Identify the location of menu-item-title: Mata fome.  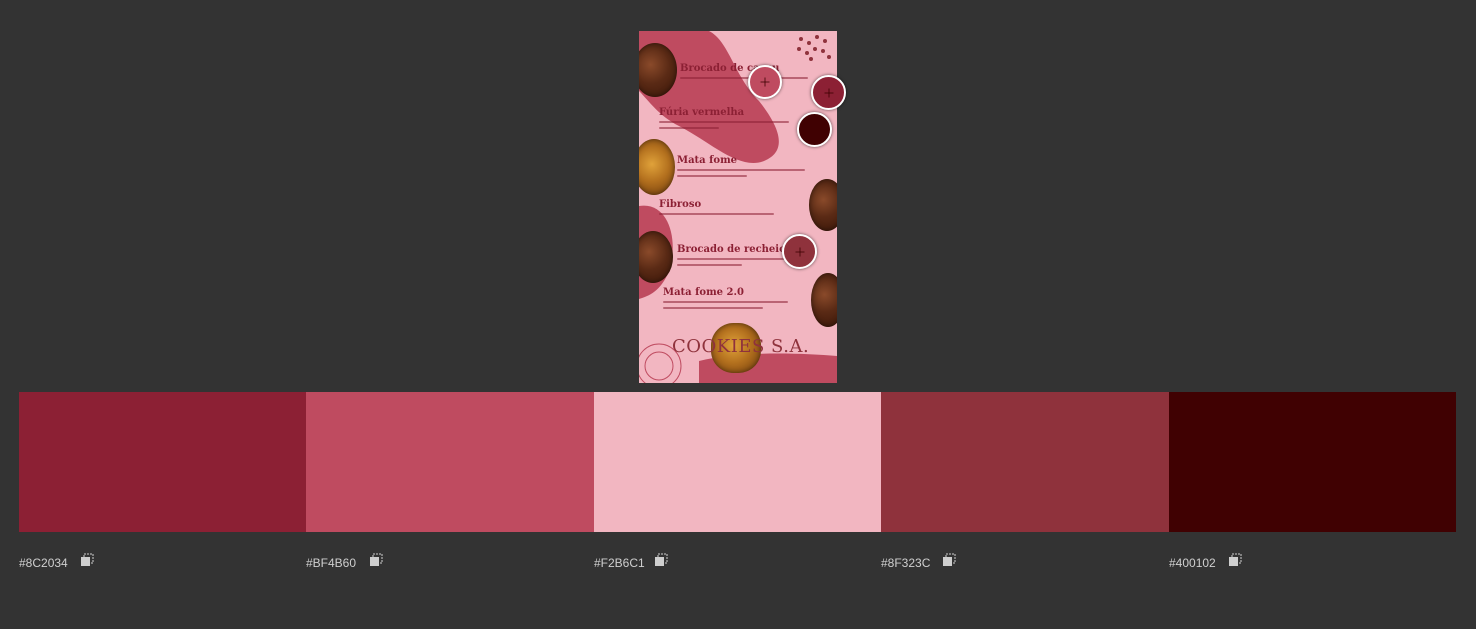
(707, 160).